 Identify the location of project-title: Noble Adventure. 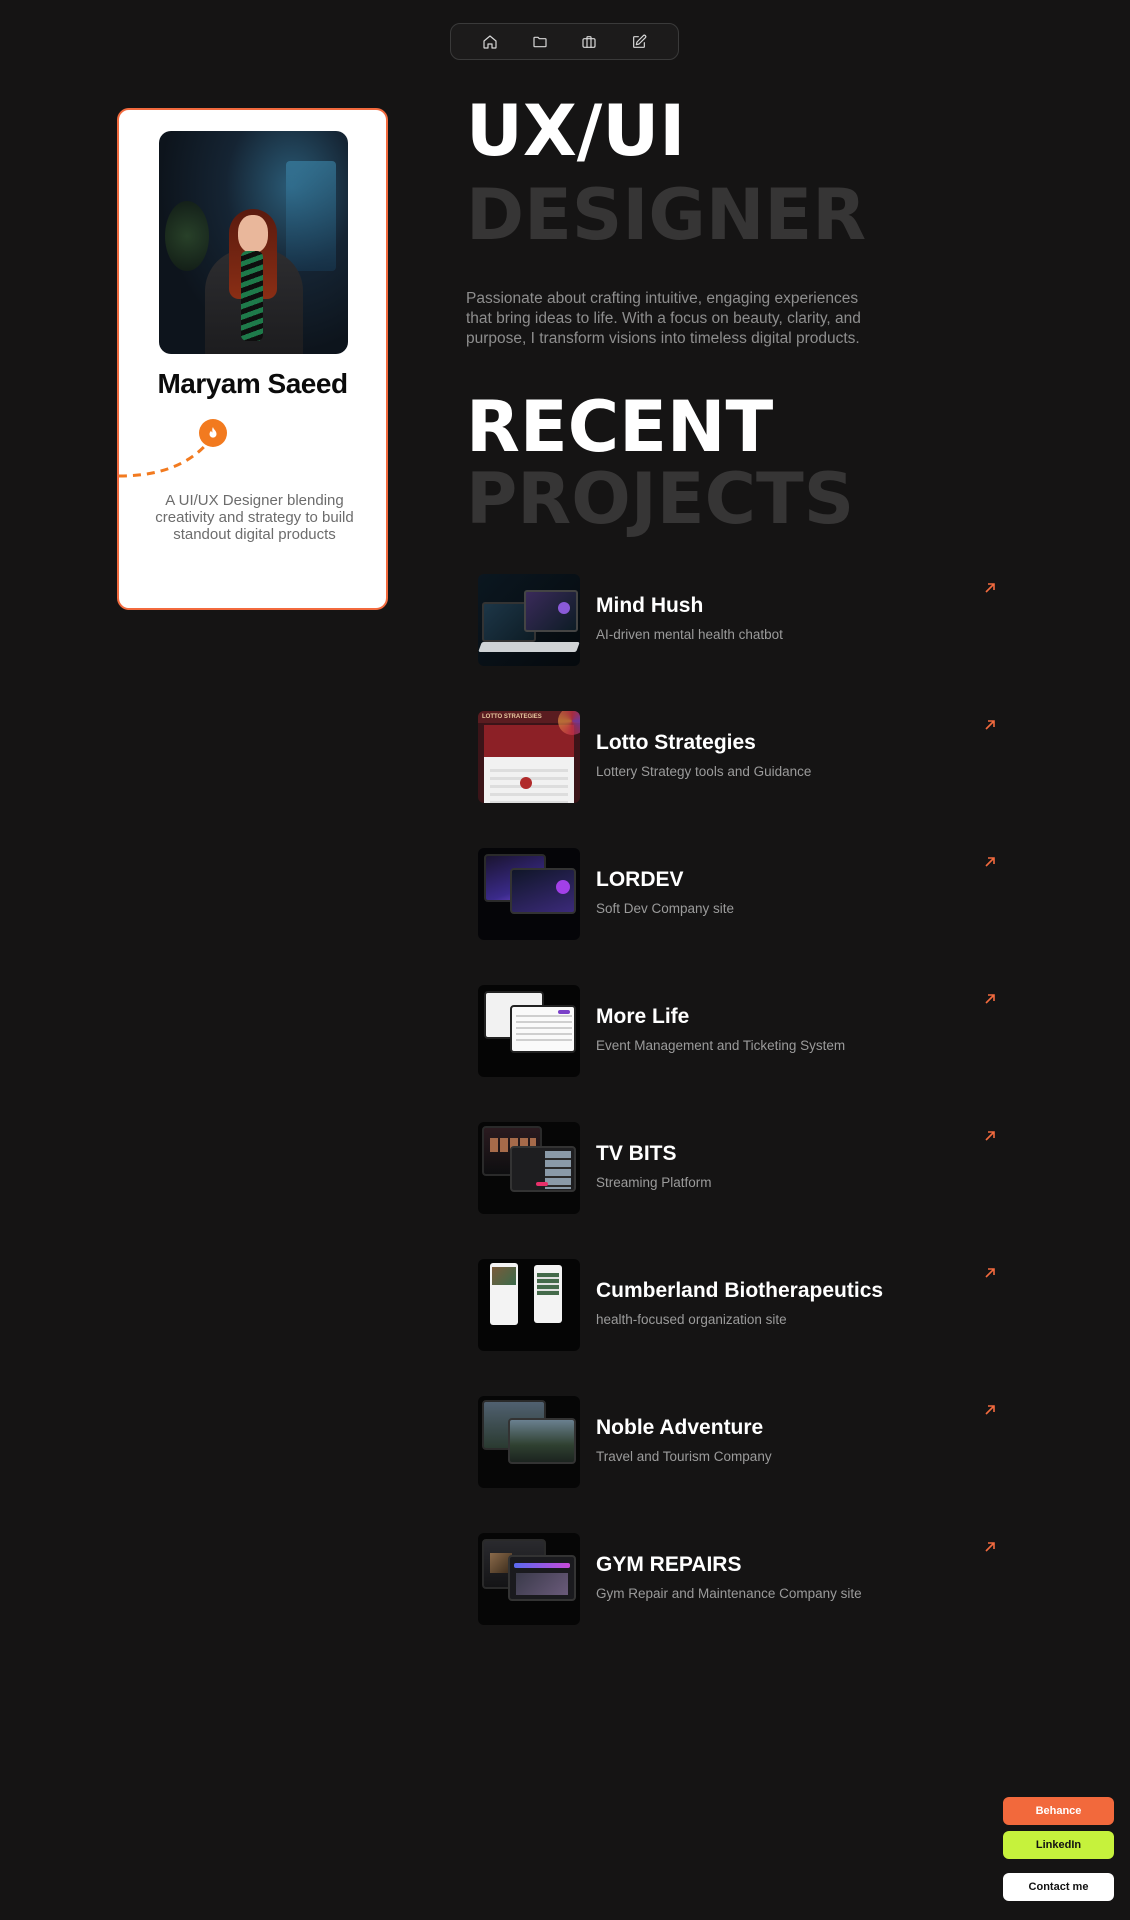
(680, 1427).